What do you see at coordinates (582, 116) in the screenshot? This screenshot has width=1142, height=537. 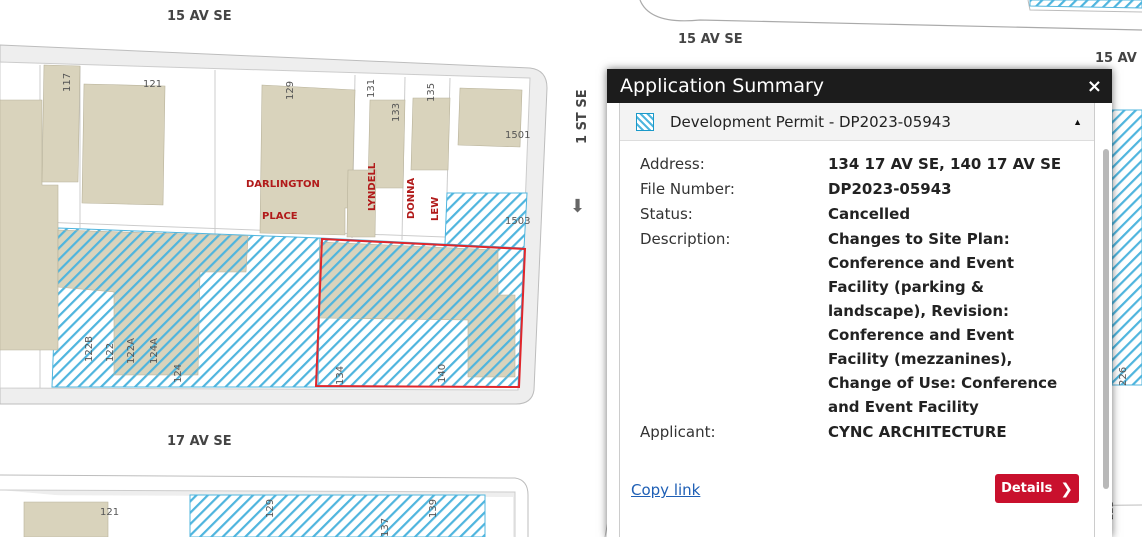 I see `street-label-1-st-se: 1 ST SE` at bounding box center [582, 116].